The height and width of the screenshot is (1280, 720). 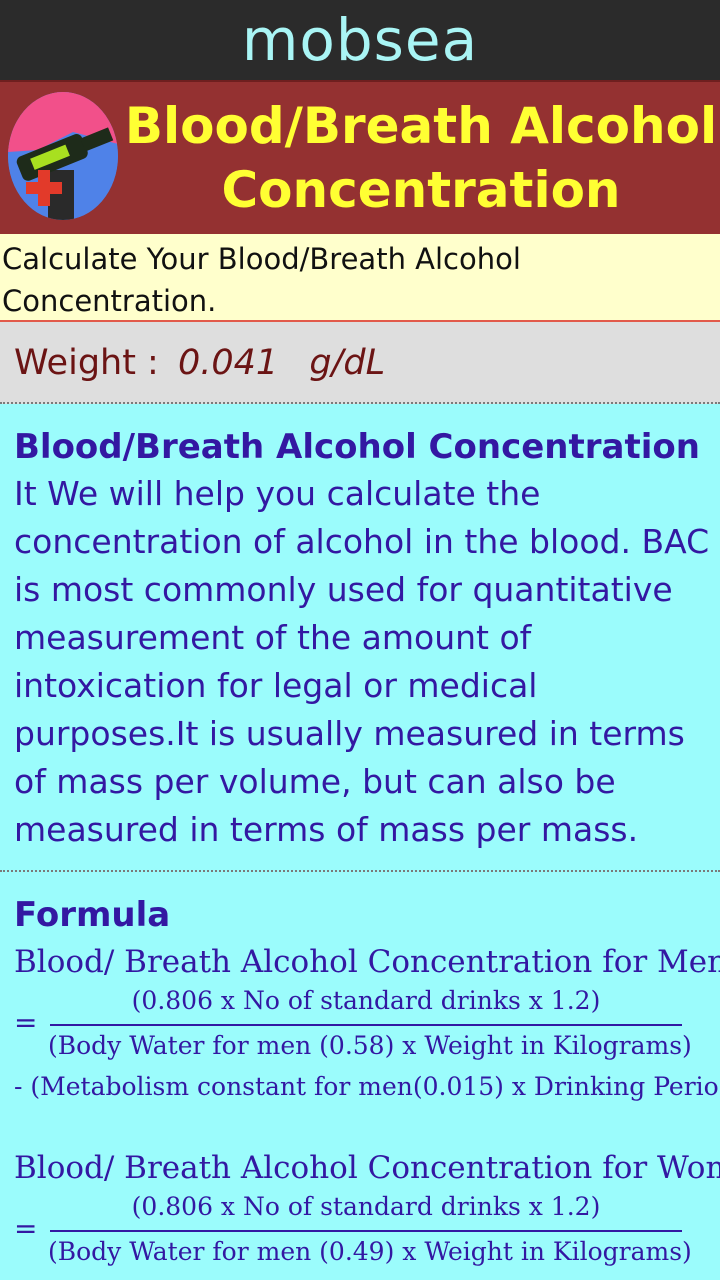 I want to click on formula-women-numerator: (0.806 x No of standard drinks x 1.2), so click(x=366, y=1206).